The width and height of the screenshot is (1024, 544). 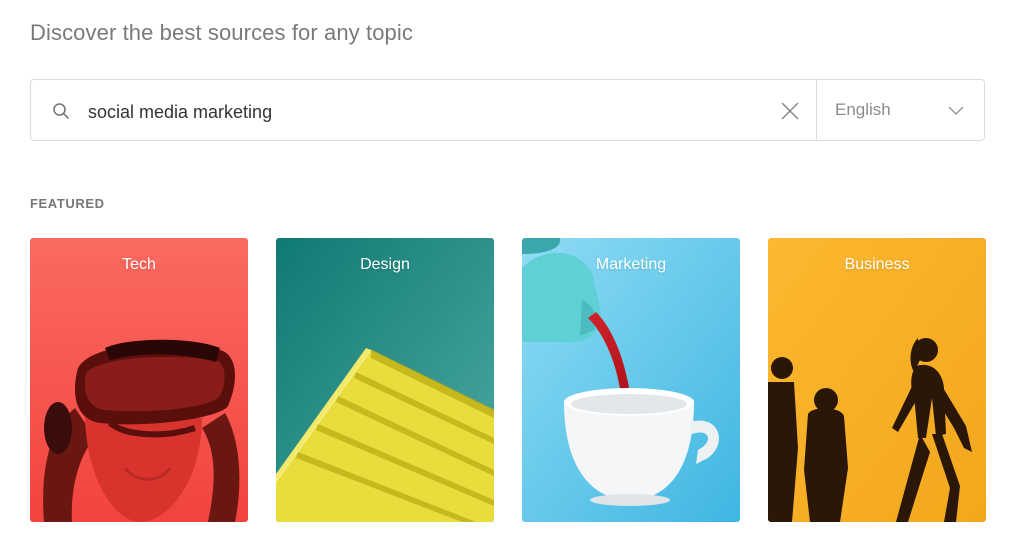 What do you see at coordinates (900, 110) in the screenshot?
I see `language-select: English` at bounding box center [900, 110].